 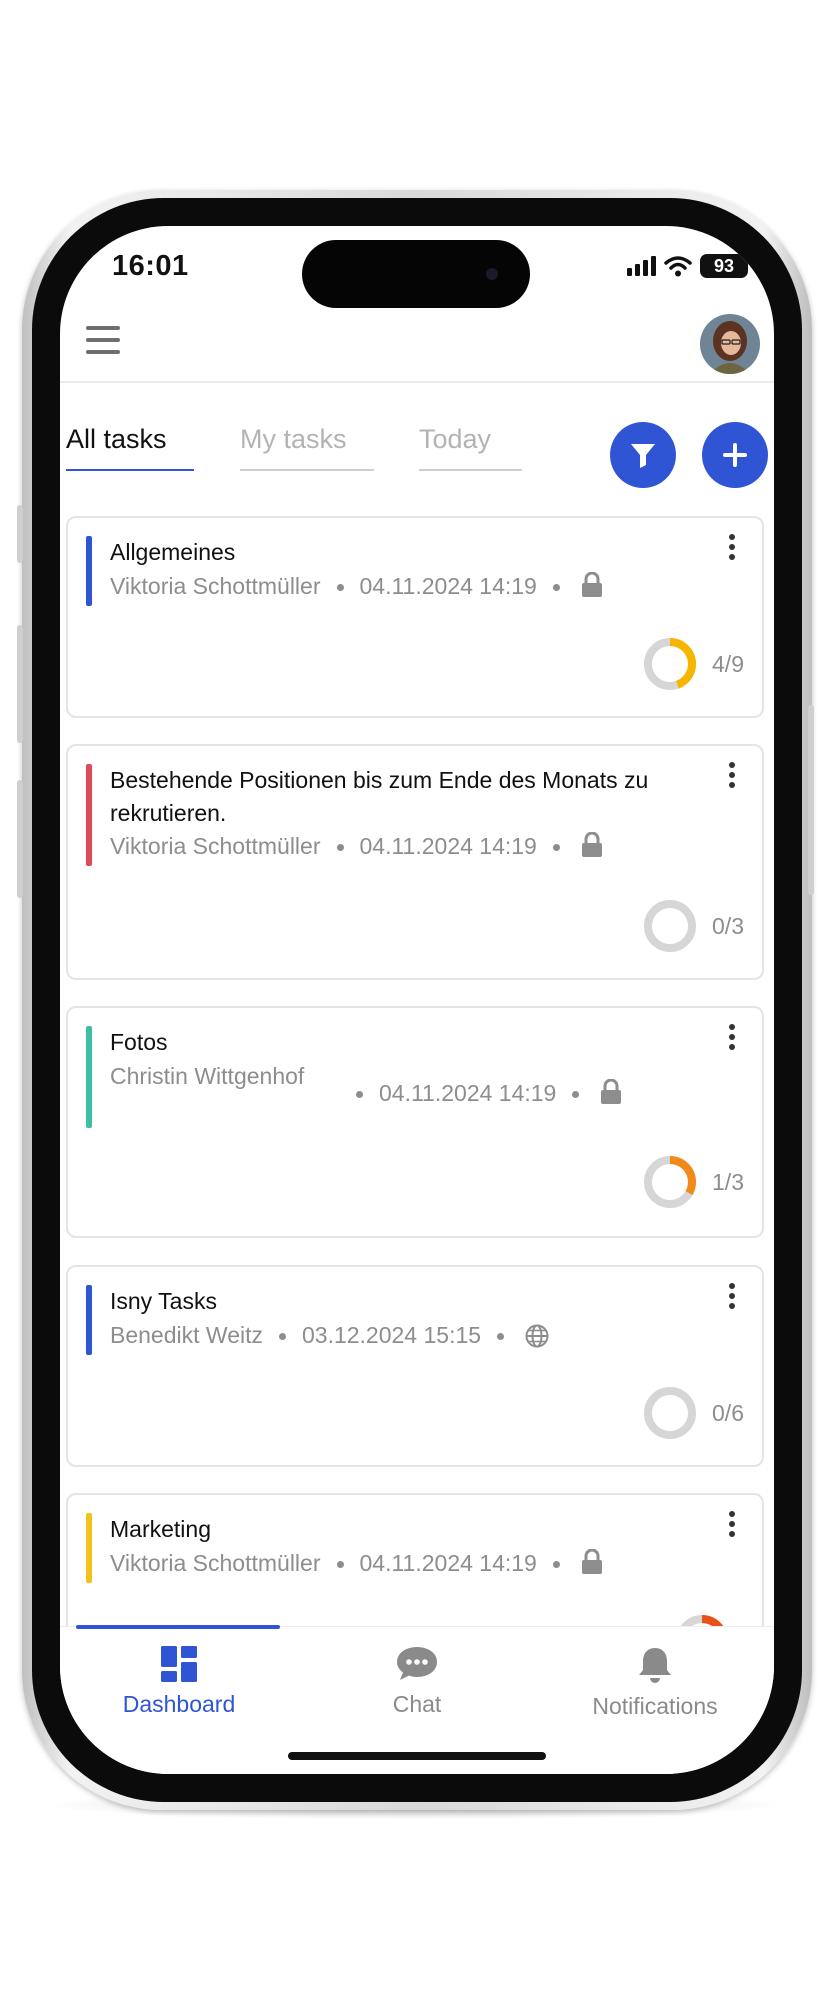 I want to click on active-tab-indicator, so click(x=178, y=1627).